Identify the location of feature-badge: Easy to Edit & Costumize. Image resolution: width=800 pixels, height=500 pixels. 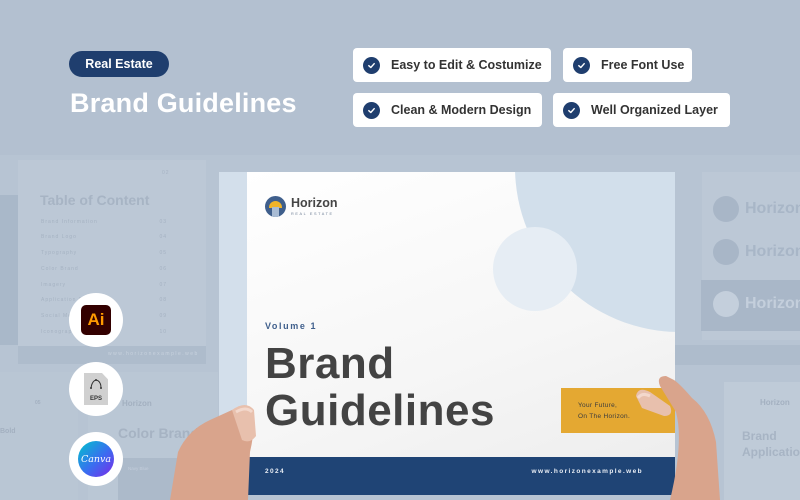
(452, 65).